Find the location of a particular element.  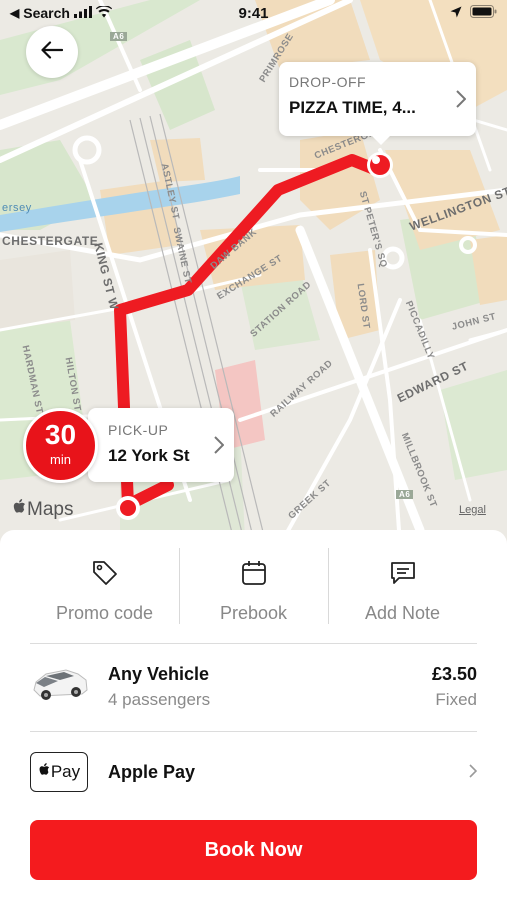

vehicle-price: £3.50 is located at coordinates (454, 674).